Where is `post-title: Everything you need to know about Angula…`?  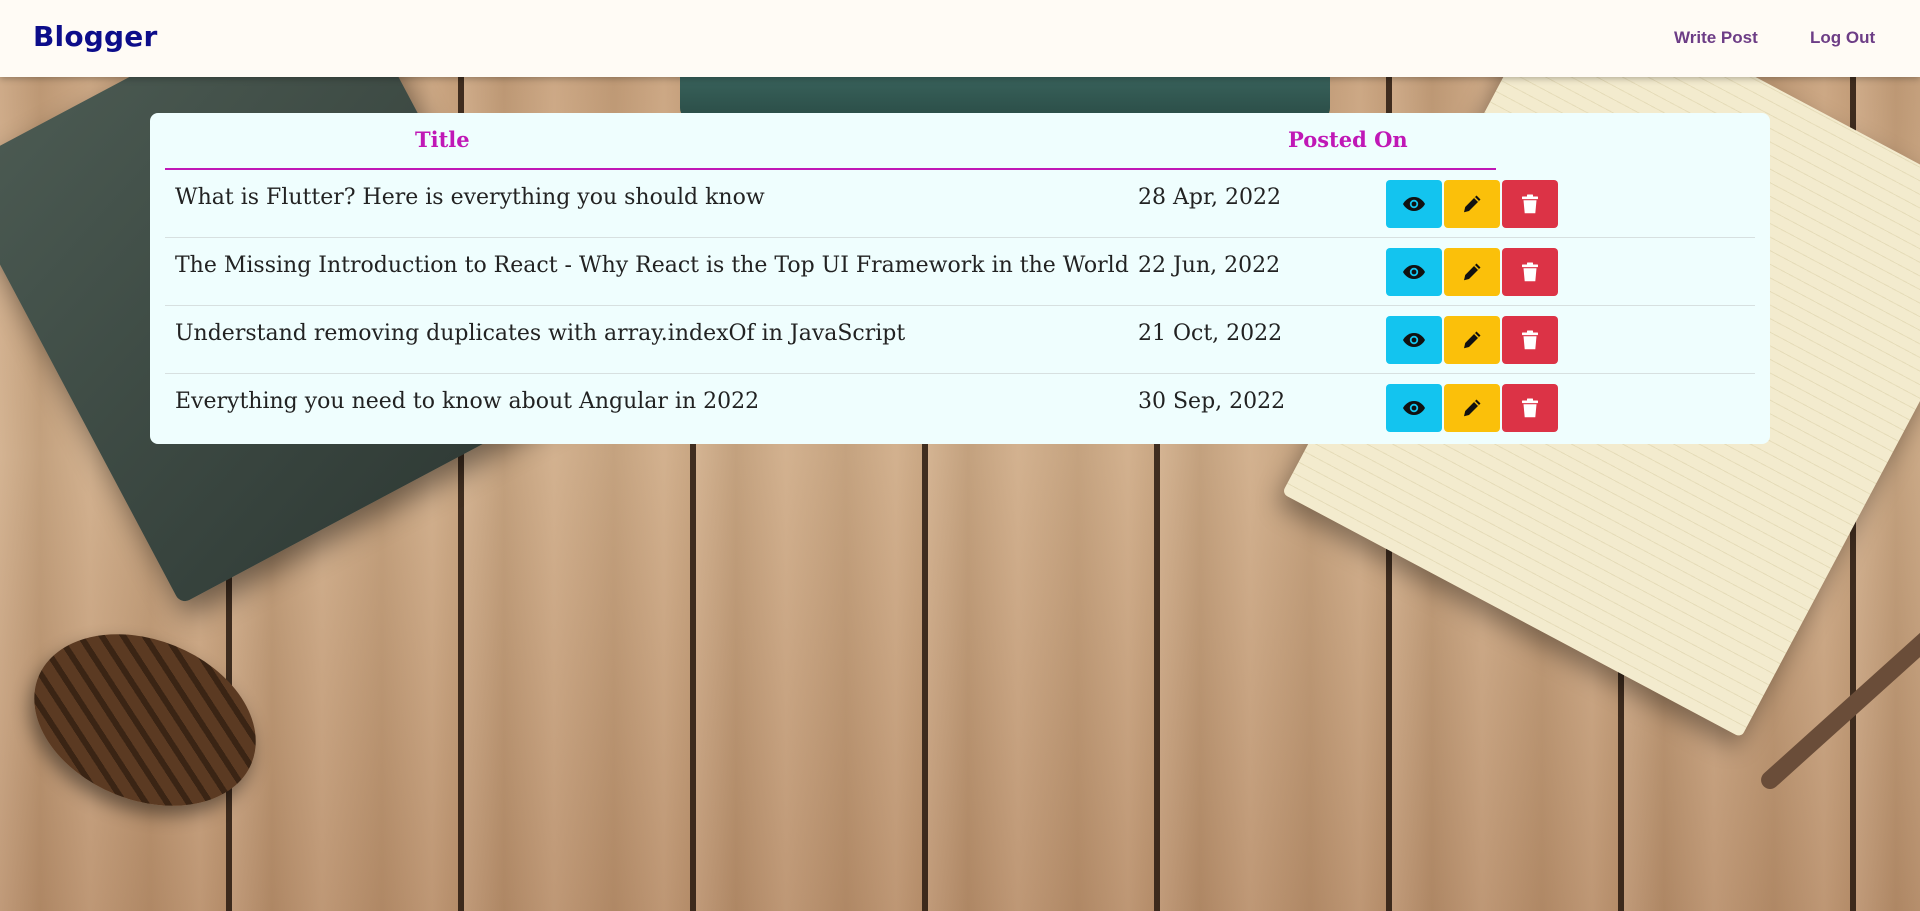 post-title: Everything you need to know about Angula… is located at coordinates (467, 401).